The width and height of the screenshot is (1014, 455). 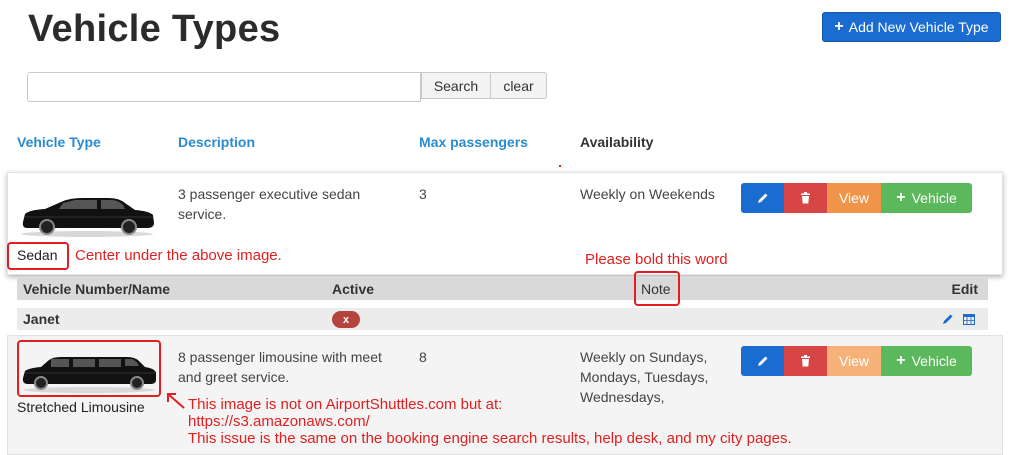 What do you see at coordinates (216, 142) in the screenshot?
I see `column-header-description: Description` at bounding box center [216, 142].